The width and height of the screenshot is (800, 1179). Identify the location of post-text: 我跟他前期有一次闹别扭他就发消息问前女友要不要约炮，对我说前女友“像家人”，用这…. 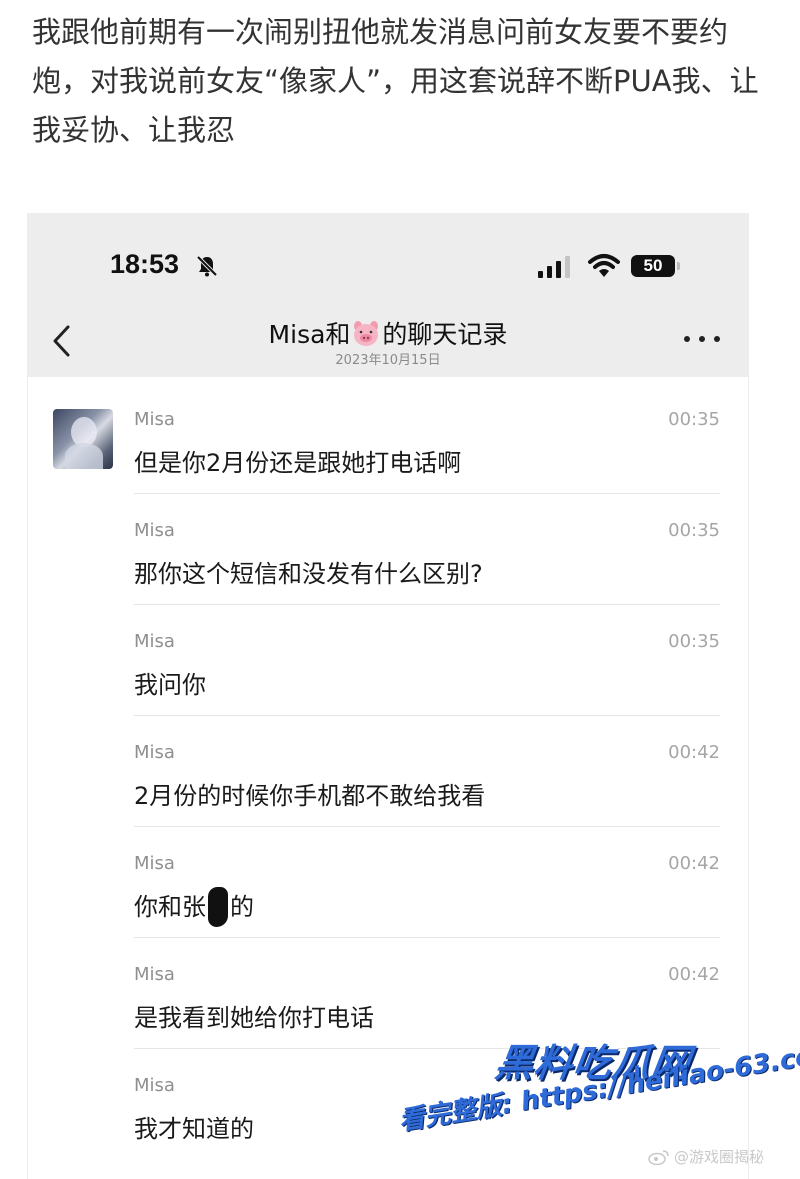
(395, 81).